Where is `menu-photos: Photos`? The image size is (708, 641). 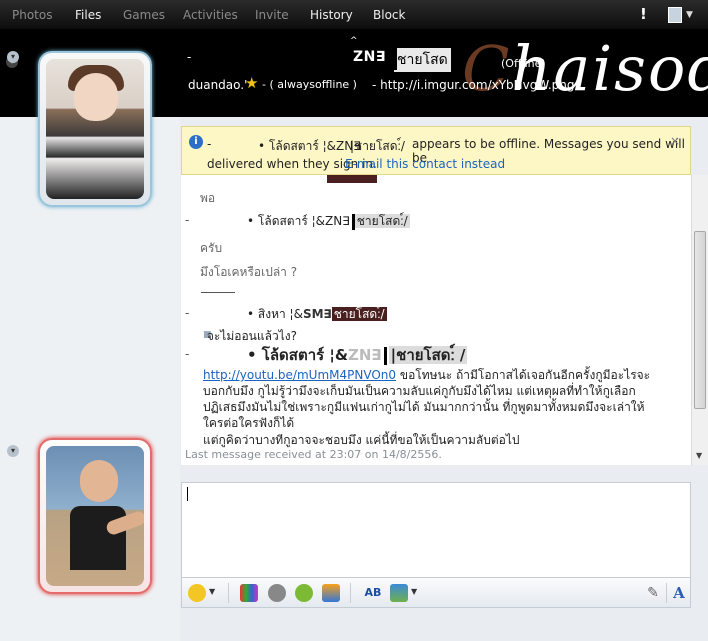 menu-photos: Photos is located at coordinates (32, 15).